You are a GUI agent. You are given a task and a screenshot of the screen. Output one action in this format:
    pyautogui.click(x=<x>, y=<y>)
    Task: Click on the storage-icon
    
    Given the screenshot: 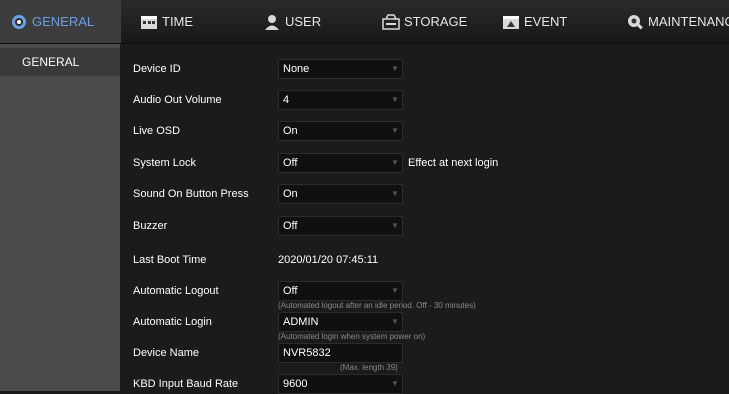 What is the action you would take?
    pyautogui.click(x=391, y=21)
    